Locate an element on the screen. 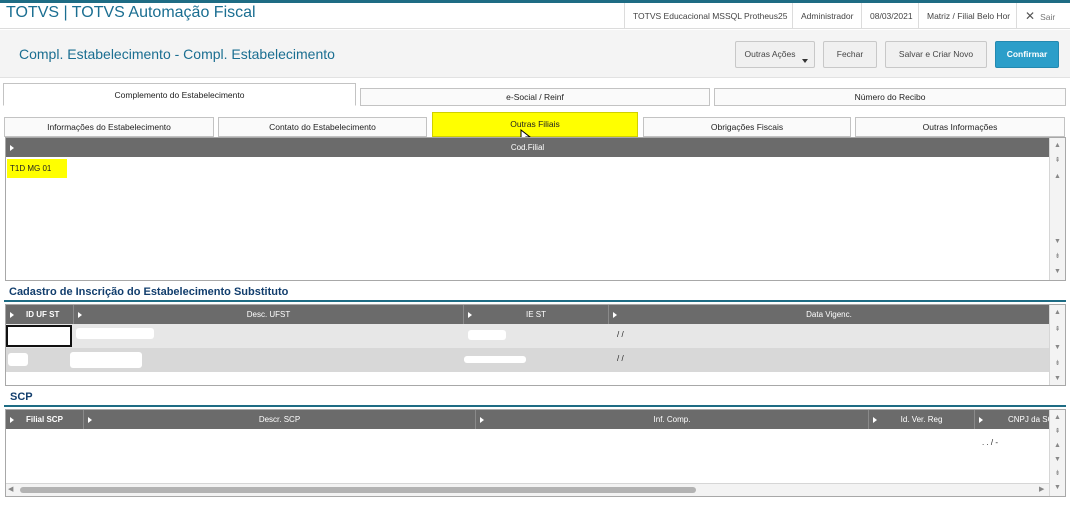 Image resolution: width=1070 pixels, height=523 pixels. close-icon: ✕ is located at coordinates (1030, 16).